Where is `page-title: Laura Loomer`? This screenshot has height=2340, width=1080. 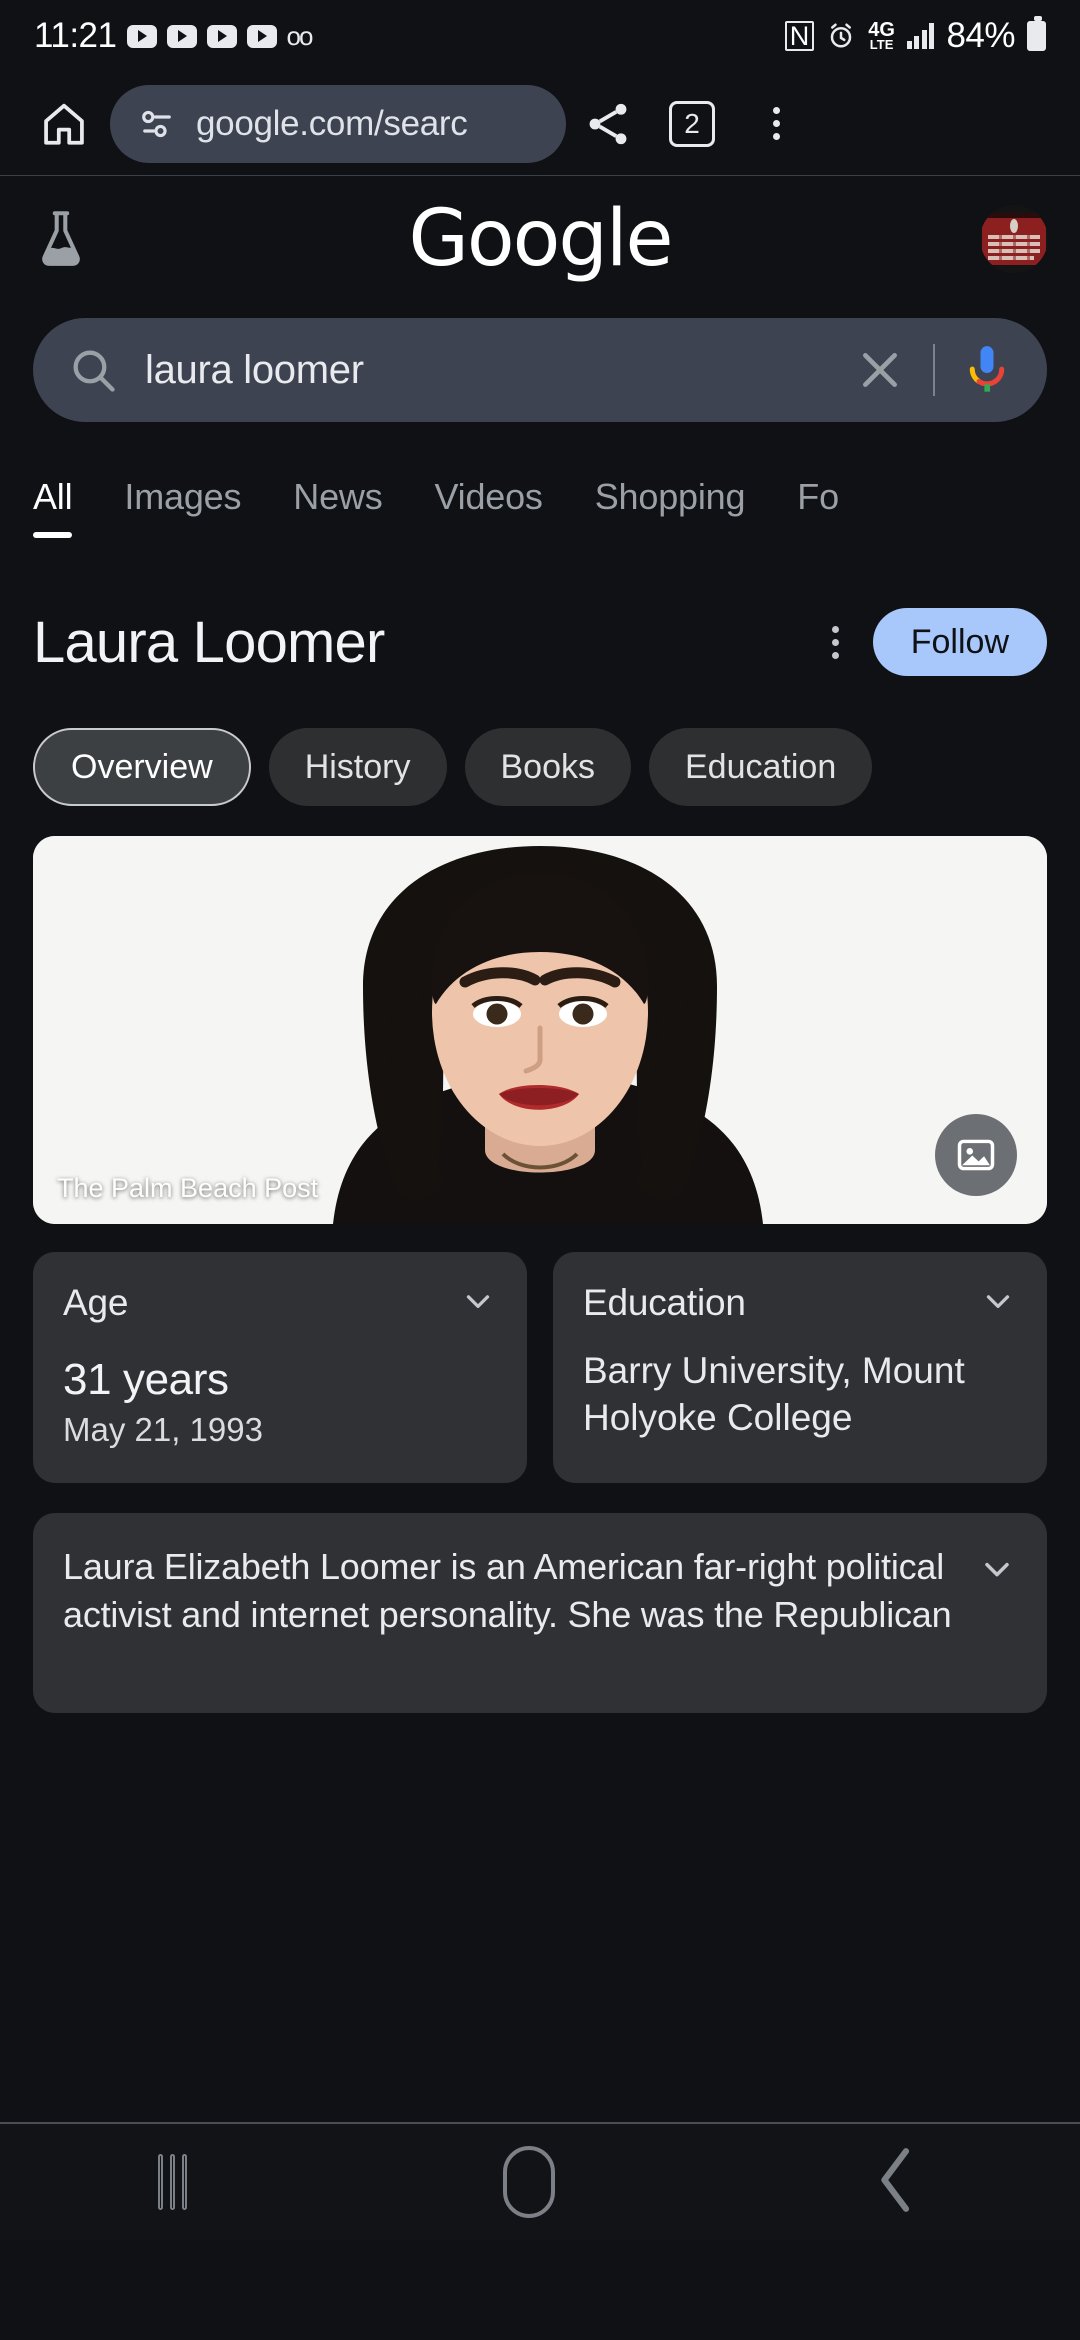 page-title: Laura Loomer is located at coordinates (209, 642).